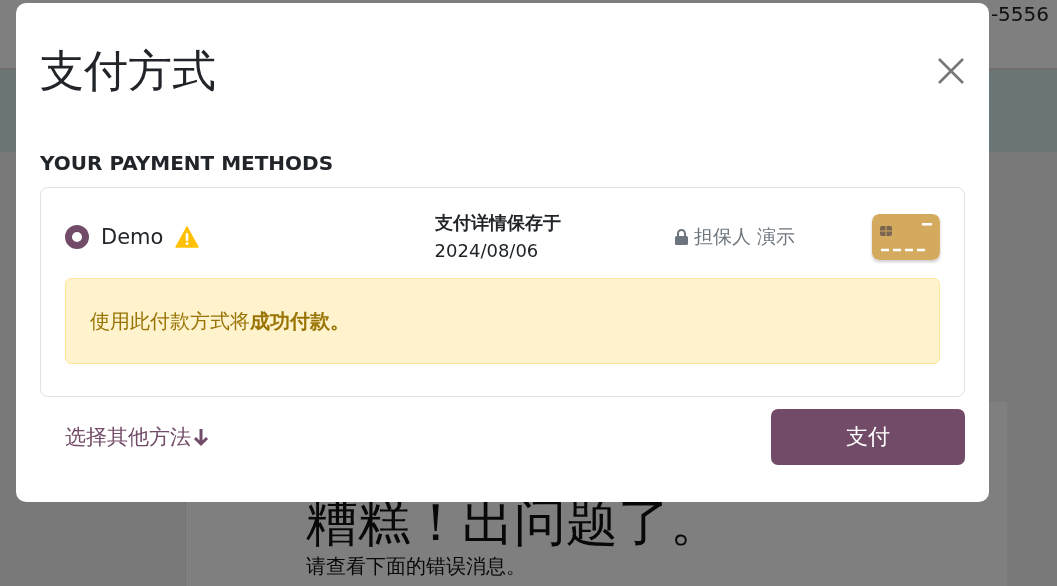 This screenshot has height=586, width=1057. I want to click on dialog-title: 支付方式, so click(128, 71).